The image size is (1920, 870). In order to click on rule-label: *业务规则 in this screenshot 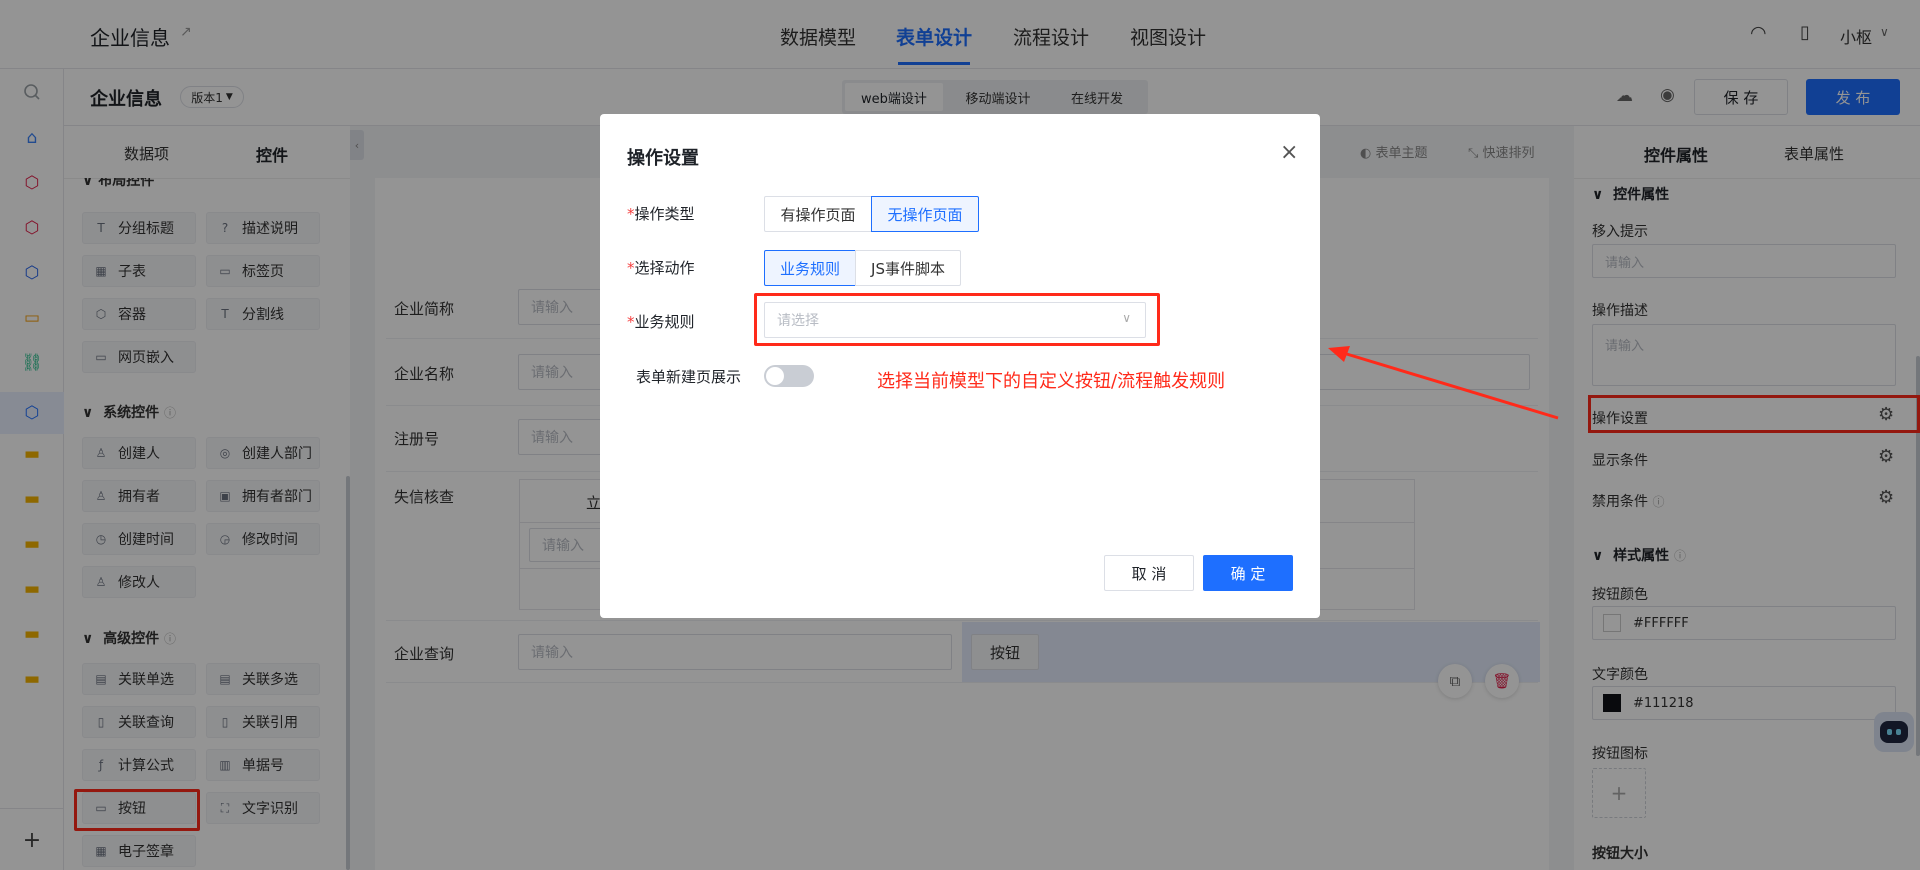, I will do `click(661, 322)`.